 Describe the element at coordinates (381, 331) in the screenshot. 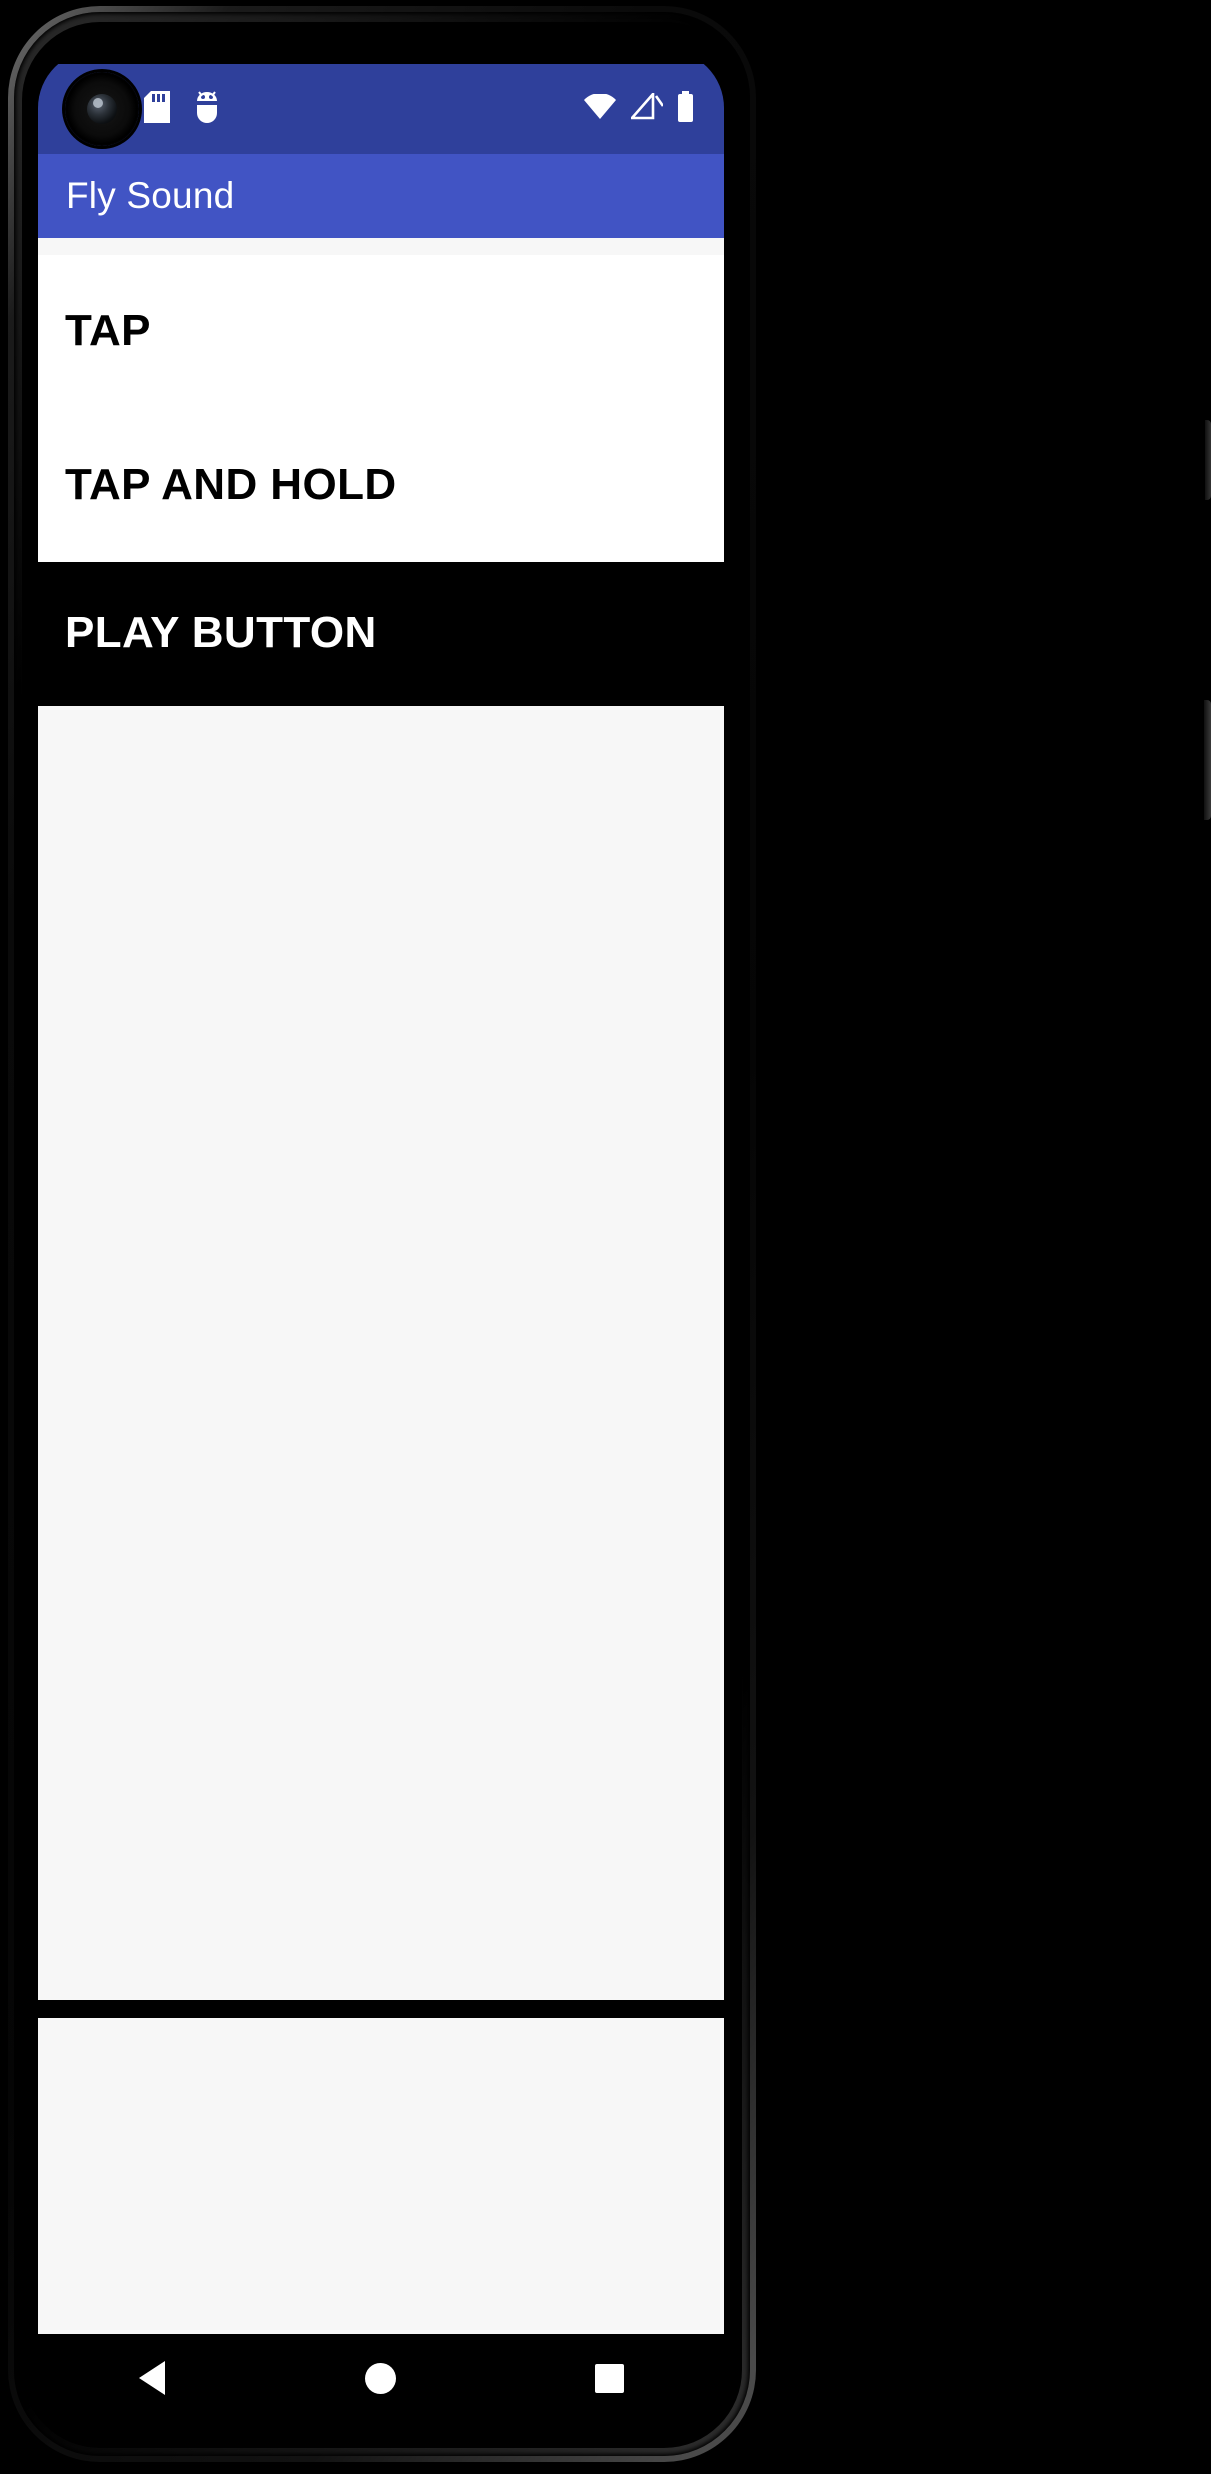

I see `tap-button: TAP` at that location.